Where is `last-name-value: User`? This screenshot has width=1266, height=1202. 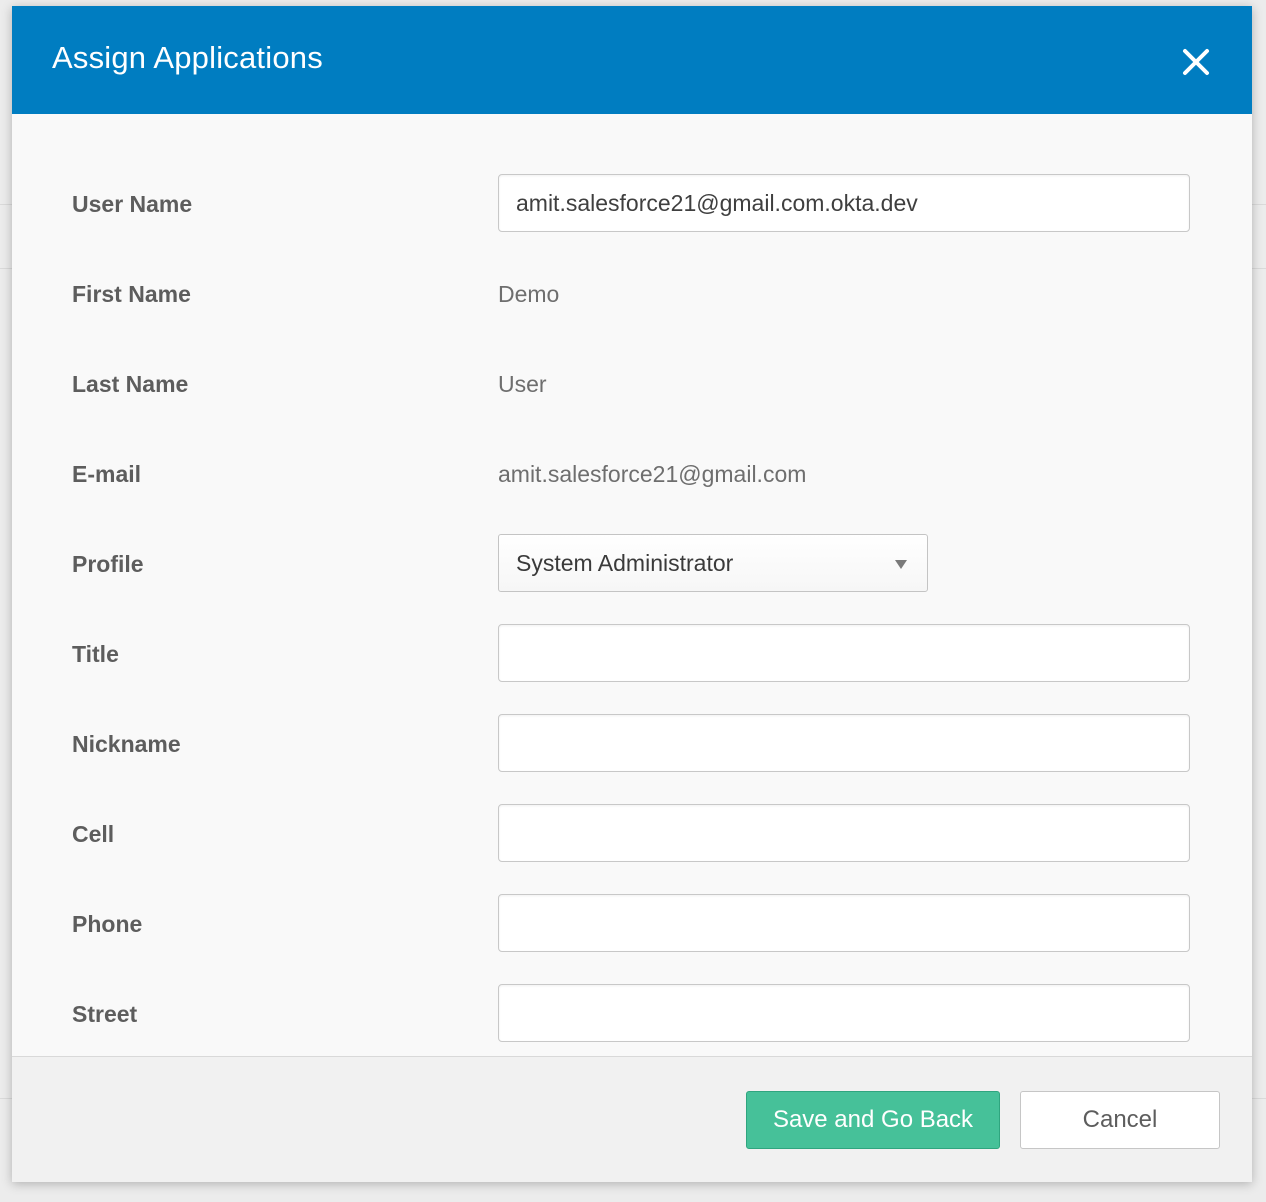 last-name-value: User is located at coordinates (522, 384).